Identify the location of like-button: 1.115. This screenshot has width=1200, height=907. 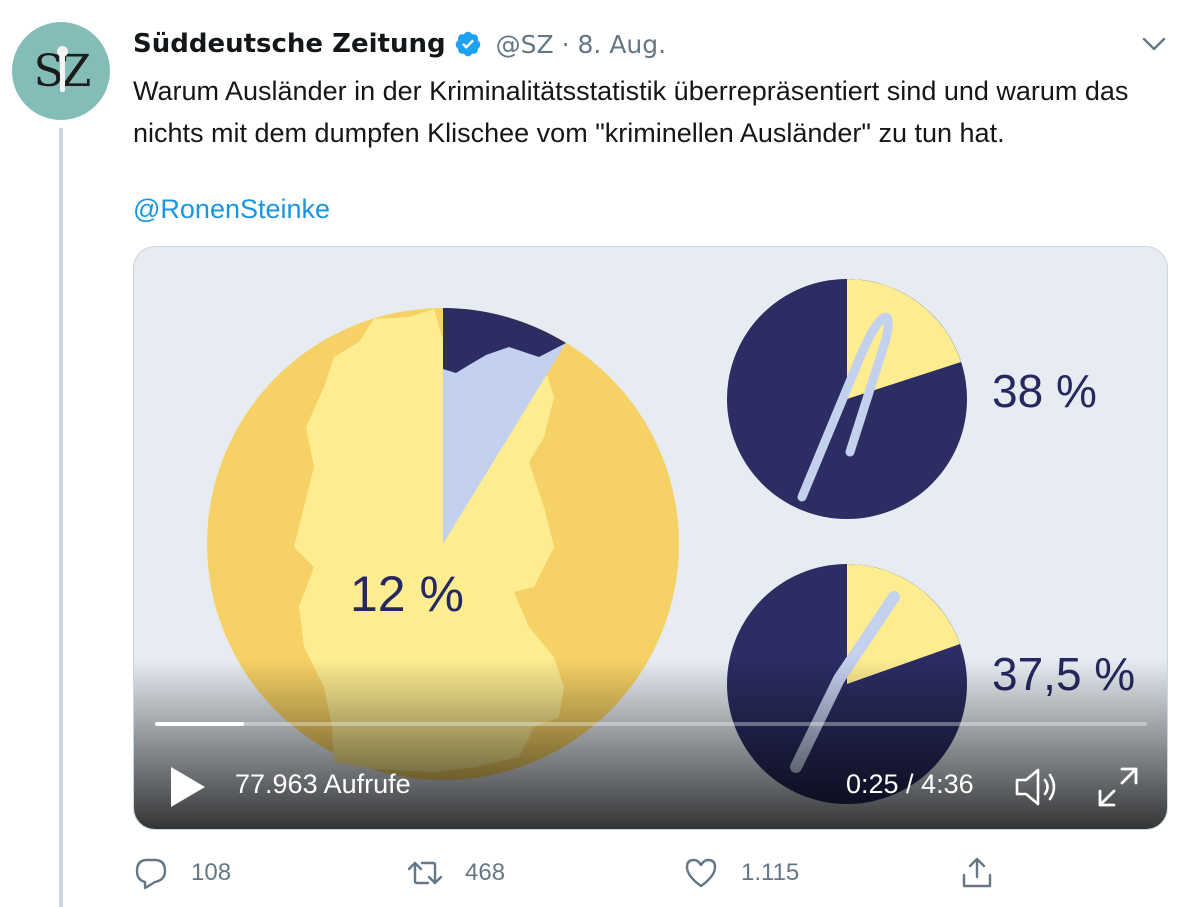
(741, 873).